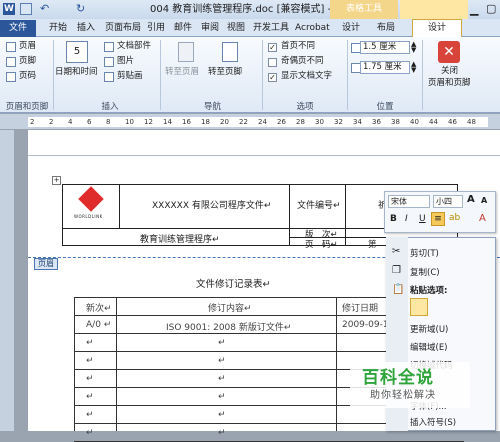 The height and width of the screenshot is (442, 500). I want to click on watermark-title: 百科全说, so click(398, 378).